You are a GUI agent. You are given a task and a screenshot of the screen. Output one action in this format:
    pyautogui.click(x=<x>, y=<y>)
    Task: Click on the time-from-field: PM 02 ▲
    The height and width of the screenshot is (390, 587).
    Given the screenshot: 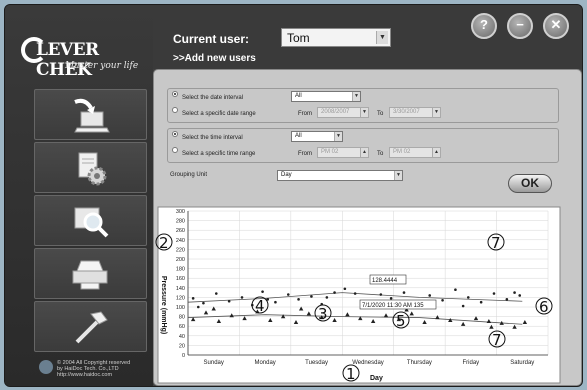 What is the action you would take?
    pyautogui.click(x=343, y=152)
    